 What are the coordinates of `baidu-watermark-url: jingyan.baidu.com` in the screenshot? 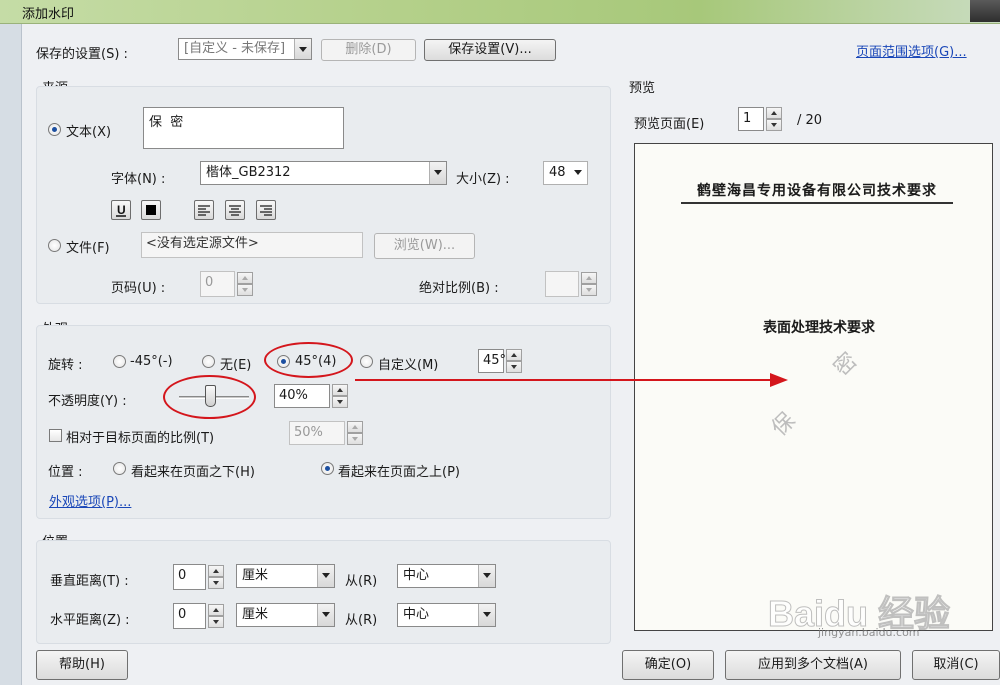 It's located at (869, 632).